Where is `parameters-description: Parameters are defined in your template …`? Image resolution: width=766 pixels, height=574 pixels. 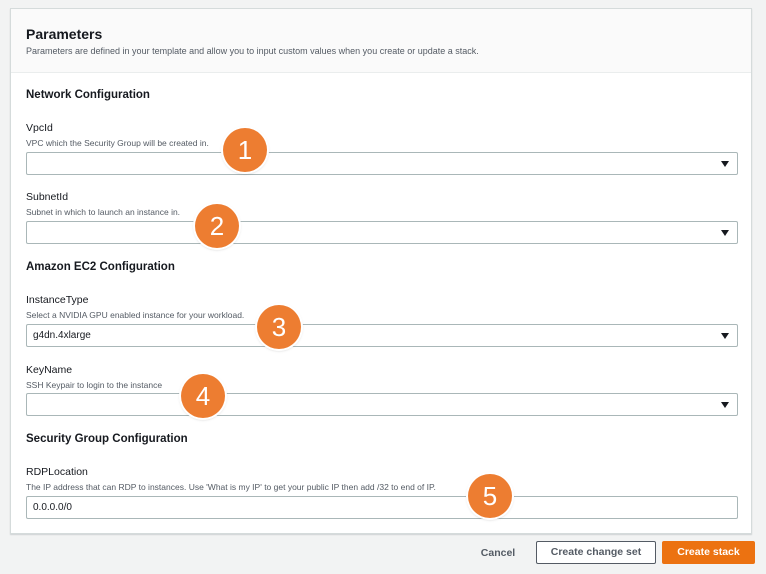 parameters-description: Parameters are defined in your template … is located at coordinates (252, 51).